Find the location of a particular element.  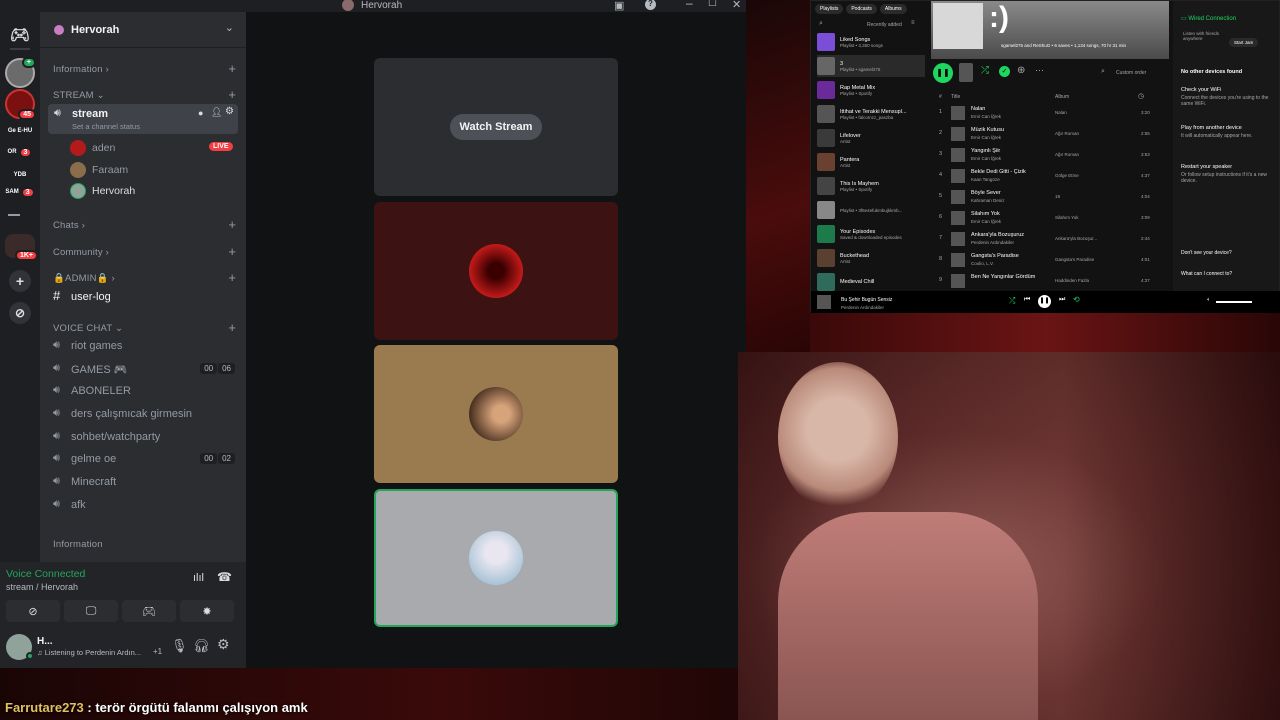

download-icon: ⊕ is located at coordinates (1021, 70).